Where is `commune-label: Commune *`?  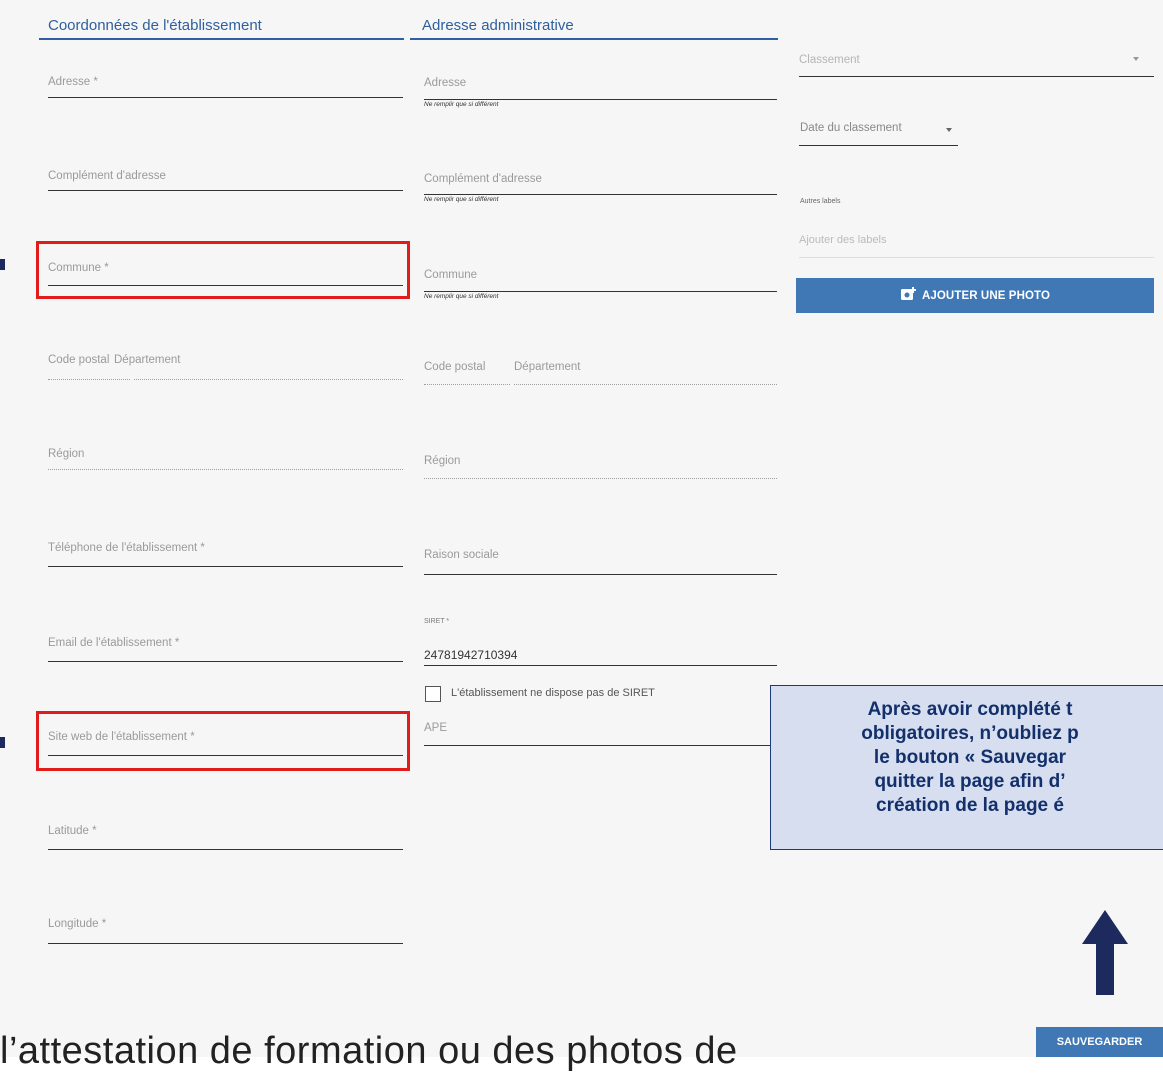 commune-label: Commune * is located at coordinates (78, 268).